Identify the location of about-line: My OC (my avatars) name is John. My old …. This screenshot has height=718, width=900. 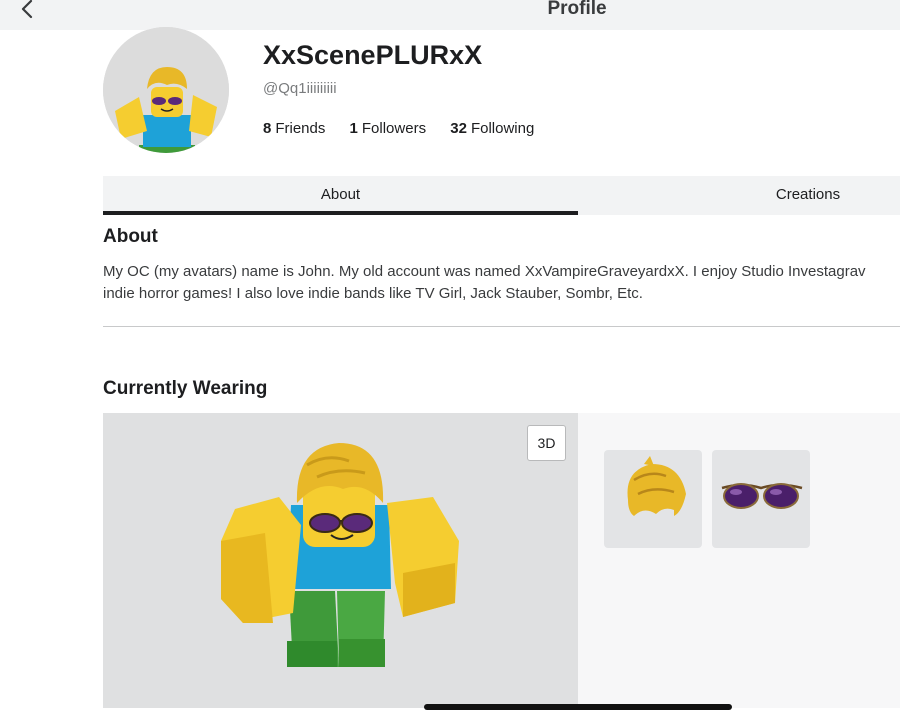
(484, 271).